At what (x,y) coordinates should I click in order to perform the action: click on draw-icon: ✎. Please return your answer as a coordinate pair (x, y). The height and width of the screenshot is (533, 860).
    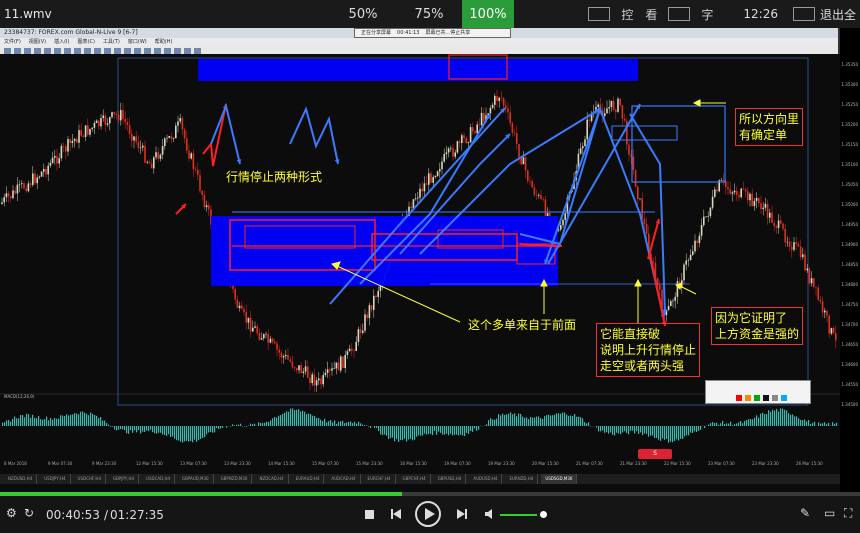
    Looking at the image, I should click on (805, 513).